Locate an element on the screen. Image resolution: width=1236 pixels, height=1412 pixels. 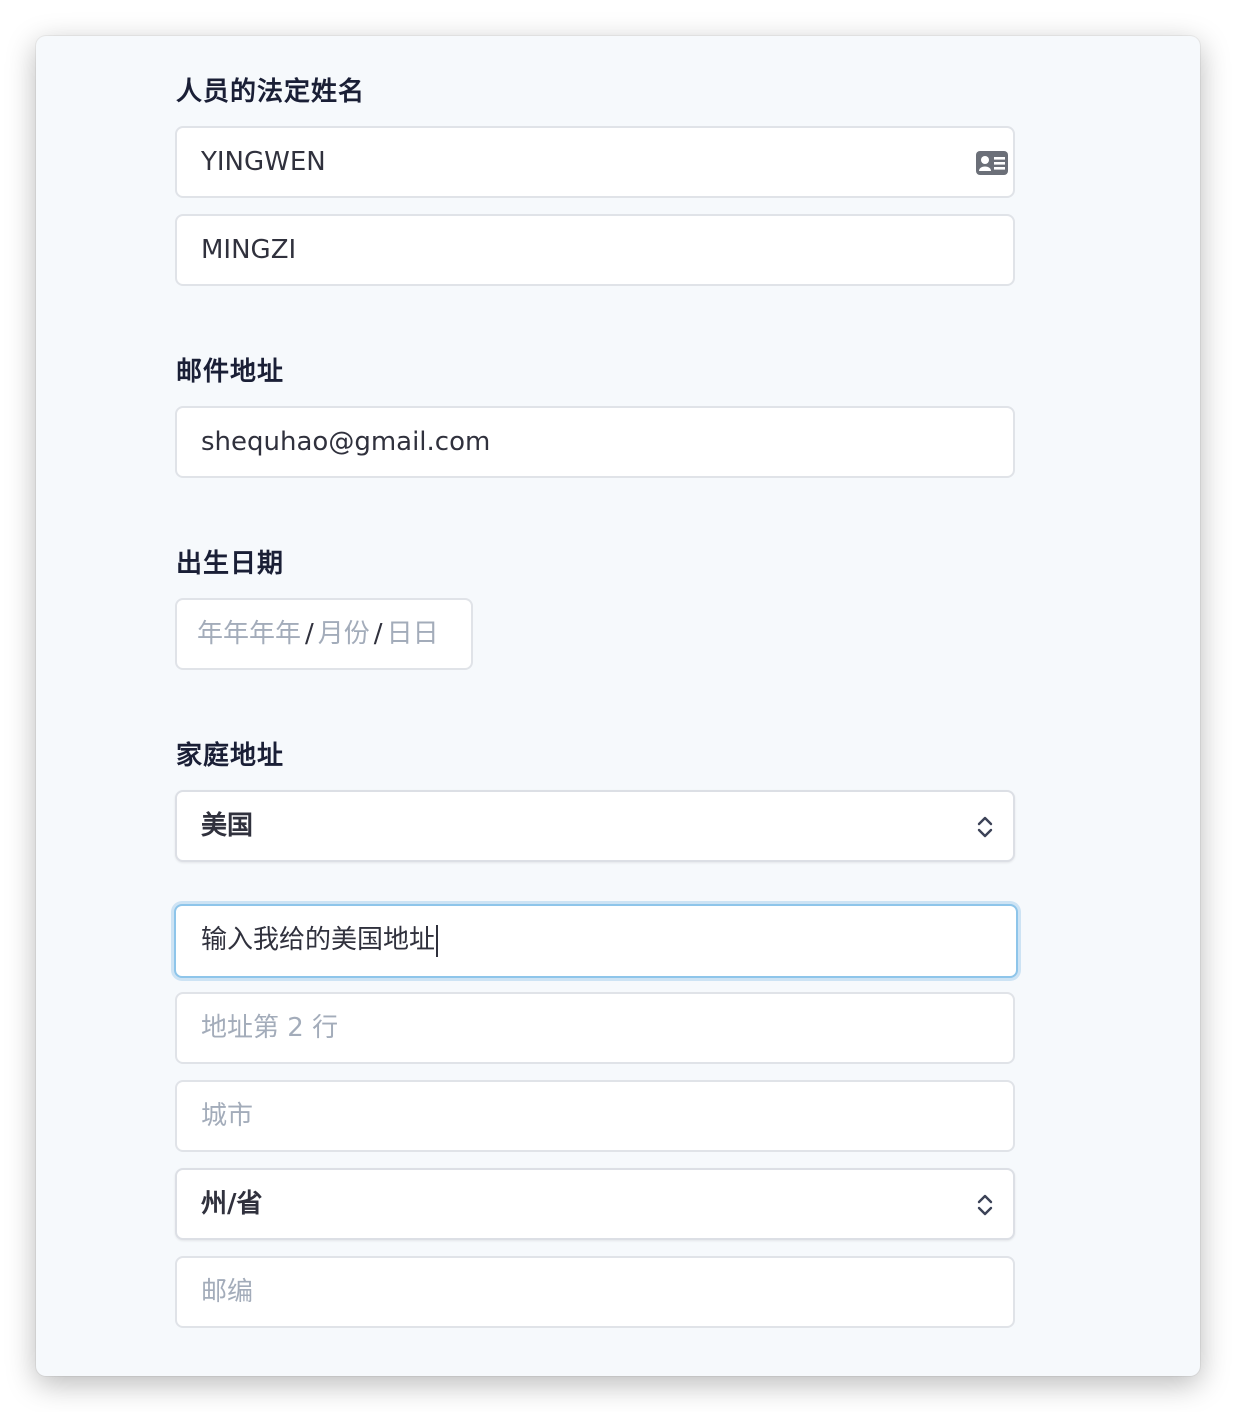
address-line2-placeholder: 地址第 2 行 is located at coordinates (270, 1028).